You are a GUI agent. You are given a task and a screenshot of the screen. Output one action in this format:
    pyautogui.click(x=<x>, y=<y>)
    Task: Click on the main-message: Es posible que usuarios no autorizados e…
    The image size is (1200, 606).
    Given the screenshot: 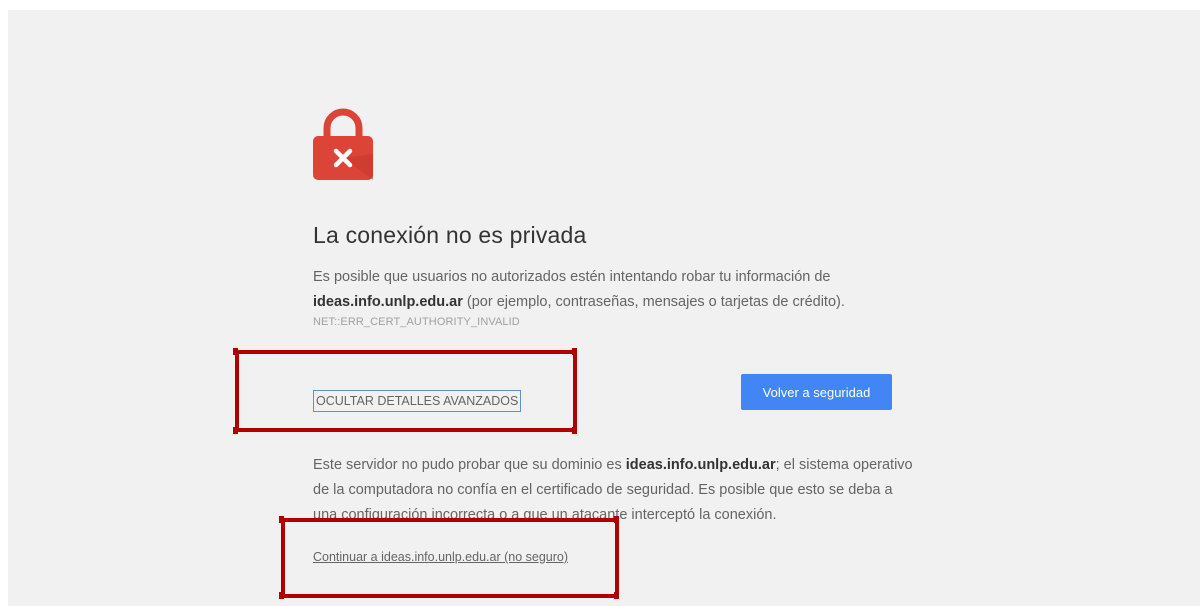 What is the action you would take?
    pyautogui.click(x=613, y=290)
    